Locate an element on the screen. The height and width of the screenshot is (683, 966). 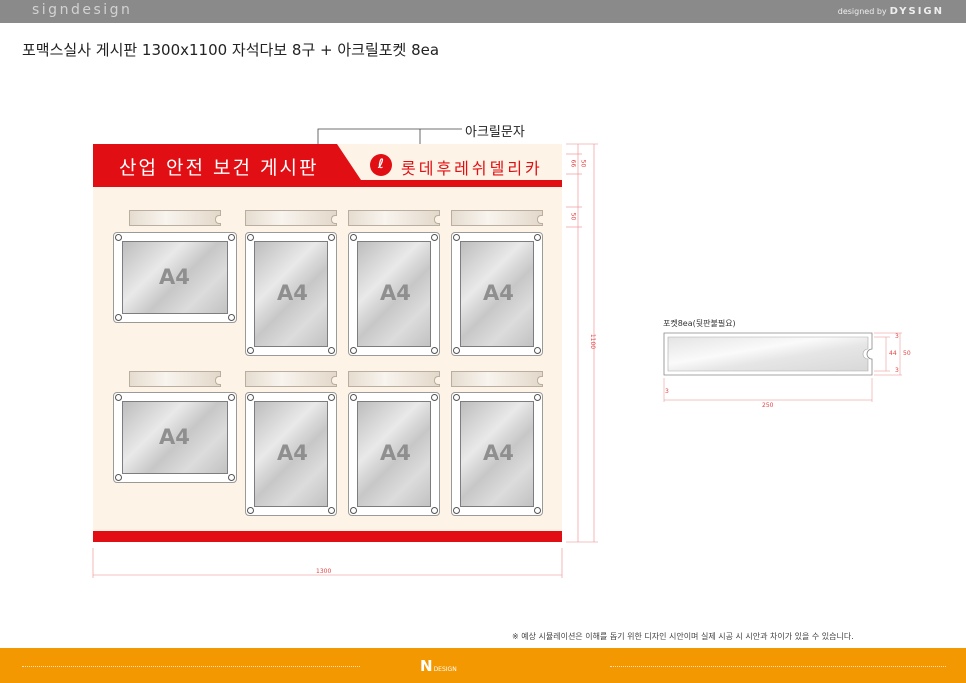
pocket-detail-drawing is located at coordinates (782, 367).